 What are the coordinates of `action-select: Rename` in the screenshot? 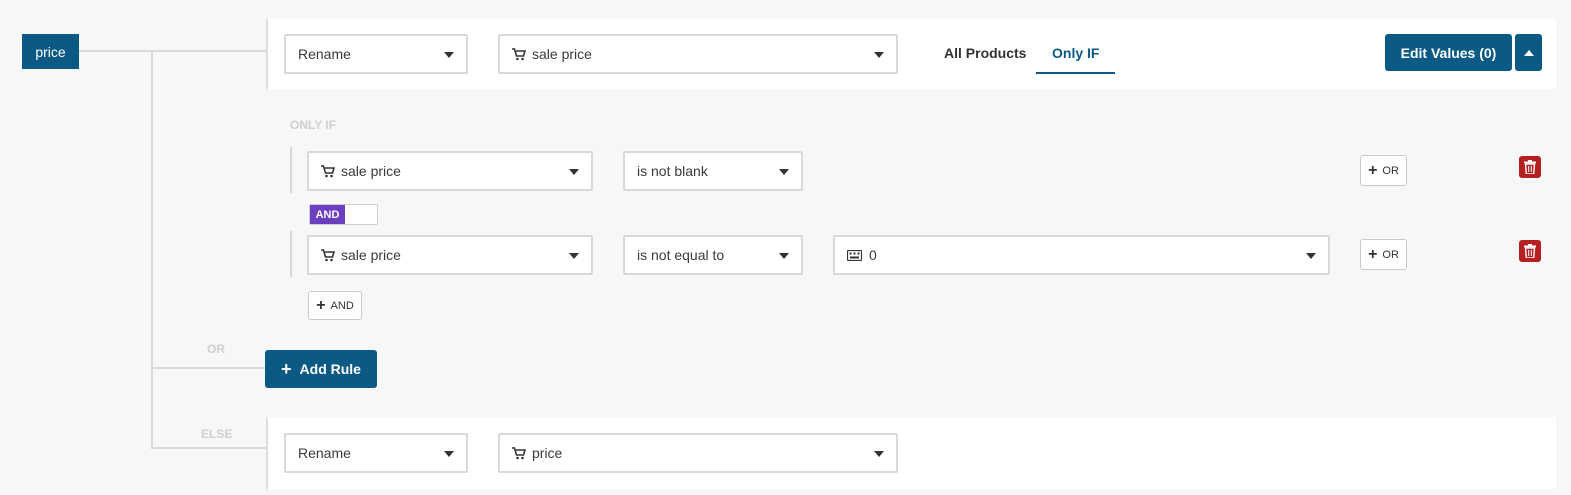 It's located at (376, 54).